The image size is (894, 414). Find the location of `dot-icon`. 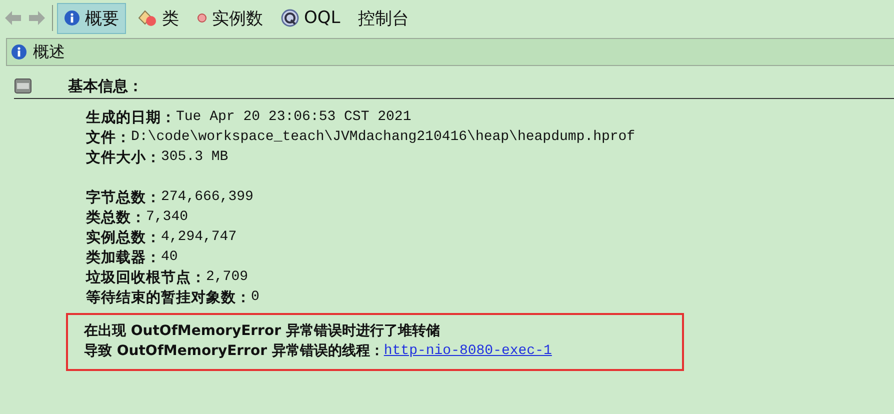

dot-icon is located at coordinates (202, 18).